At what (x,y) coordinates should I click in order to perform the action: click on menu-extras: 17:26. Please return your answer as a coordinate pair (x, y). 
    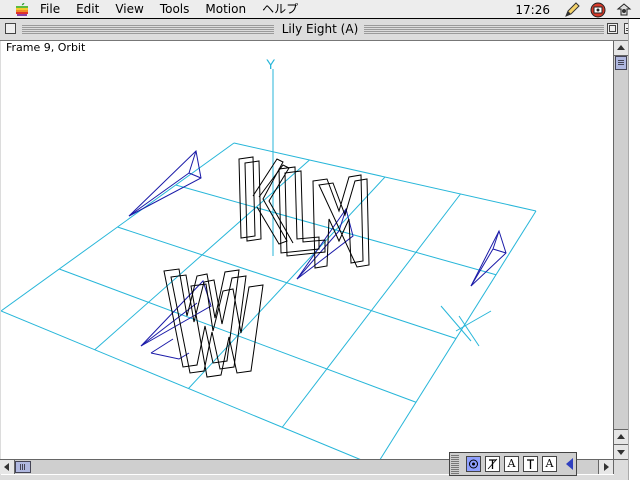
    Looking at the image, I should click on (577, 9).